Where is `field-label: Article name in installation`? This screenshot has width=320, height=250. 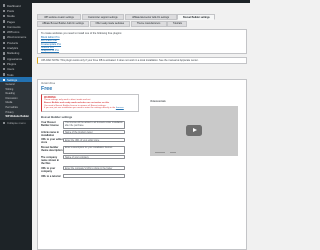 field-label: Article name in installation is located at coordinates (50, 133).